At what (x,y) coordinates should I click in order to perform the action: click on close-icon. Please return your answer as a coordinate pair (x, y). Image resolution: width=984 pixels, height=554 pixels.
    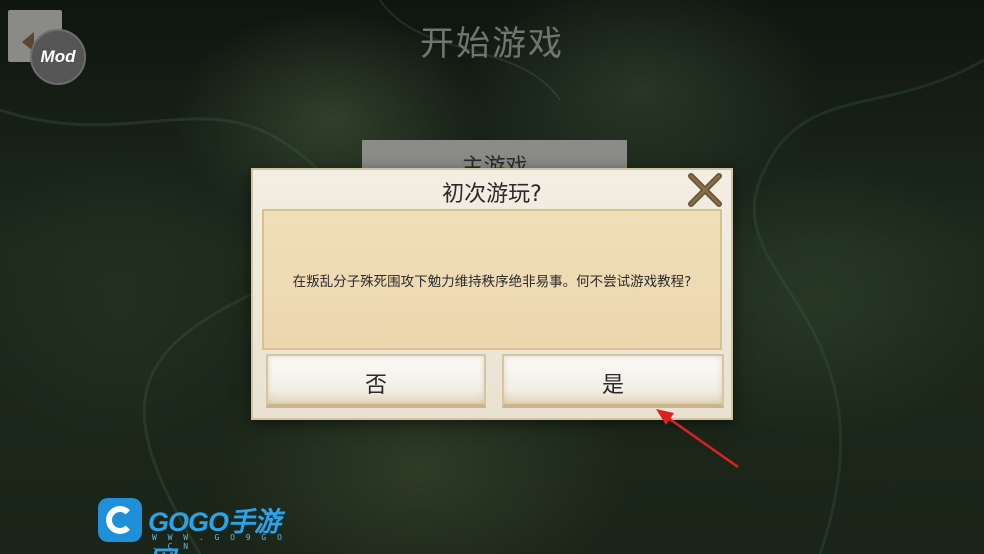
    Looking at the image, I should click on (705, 190).